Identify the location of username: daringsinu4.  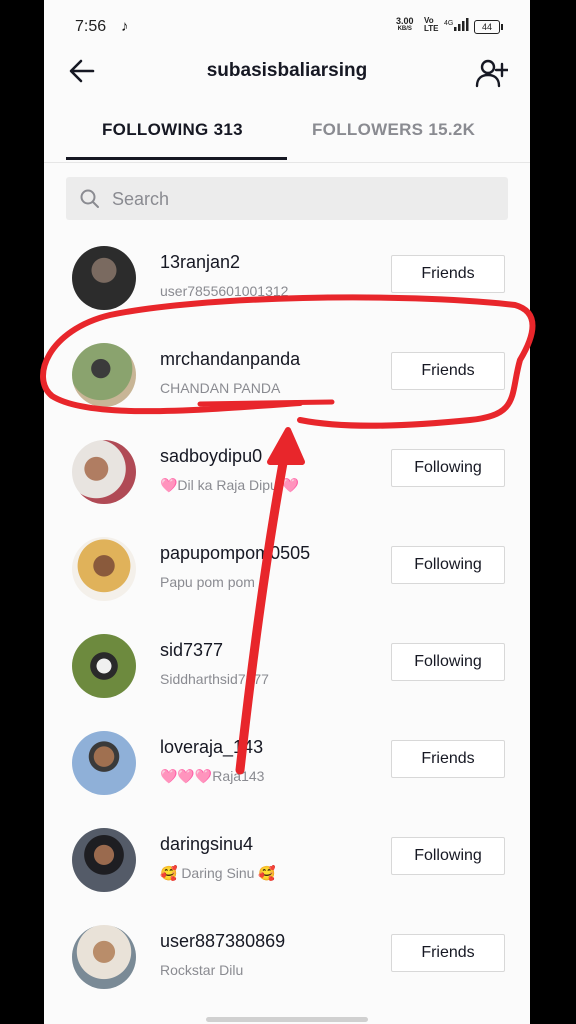
(207, 844).